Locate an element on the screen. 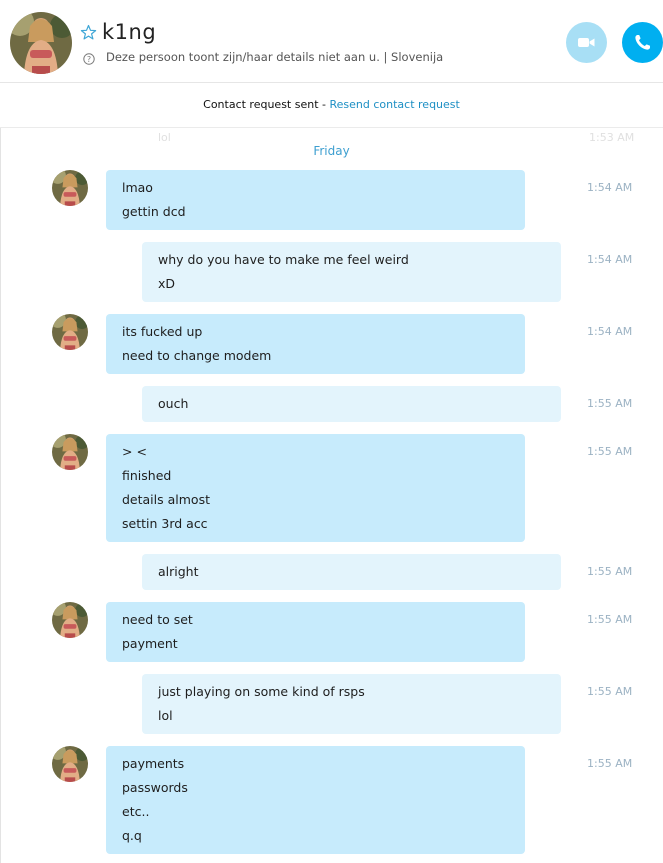  message-text: alright is located at coordinates (178, 571).